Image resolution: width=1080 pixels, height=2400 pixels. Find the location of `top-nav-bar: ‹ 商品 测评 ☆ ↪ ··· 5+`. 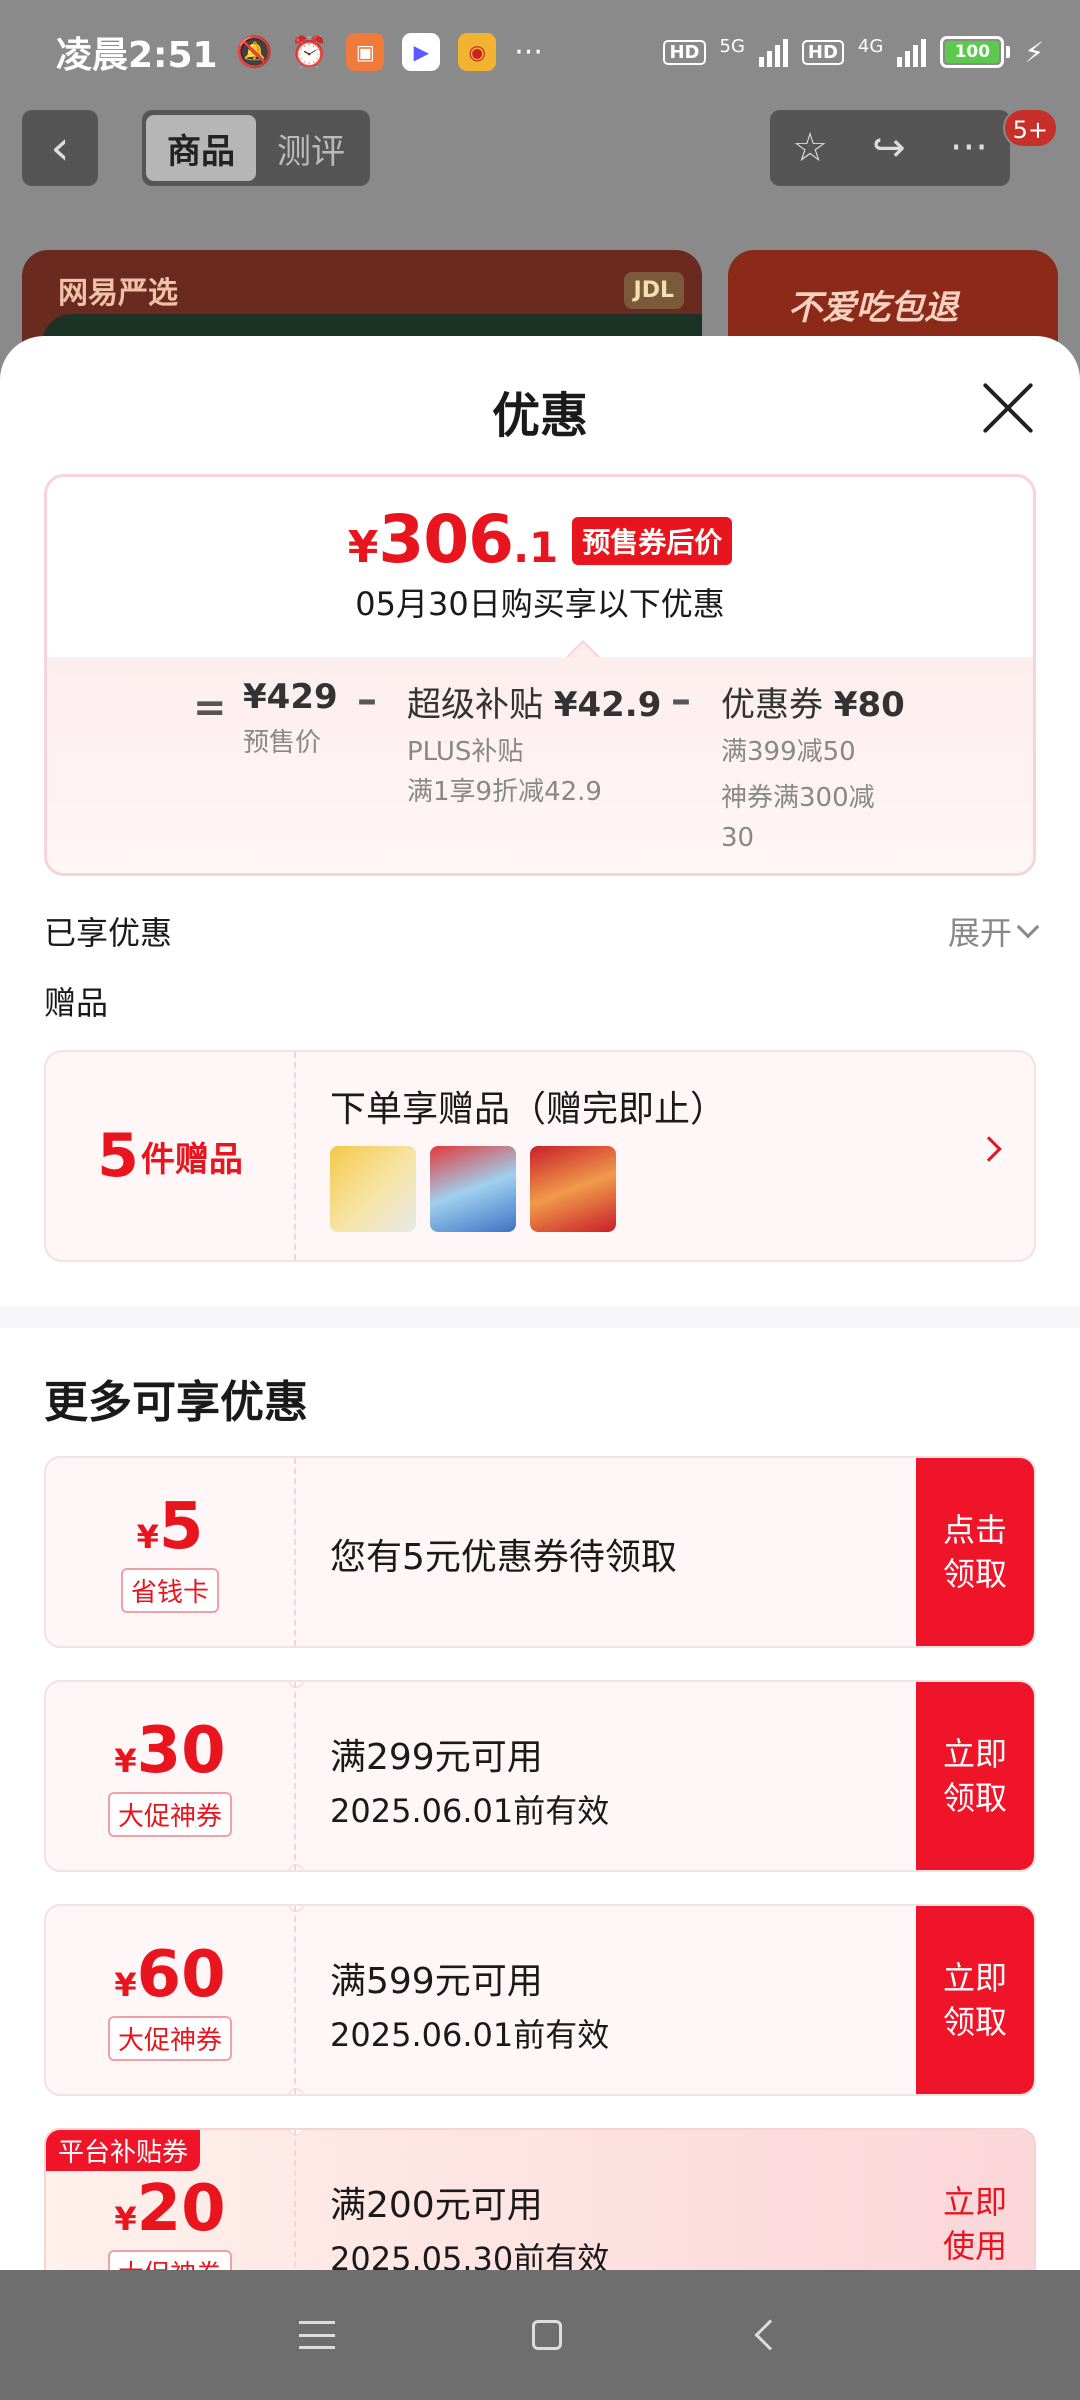

top-nav-bar: ‹ 商品 测评 ☆ ↪ ··· 5+ is located at coordinates (540, 147).